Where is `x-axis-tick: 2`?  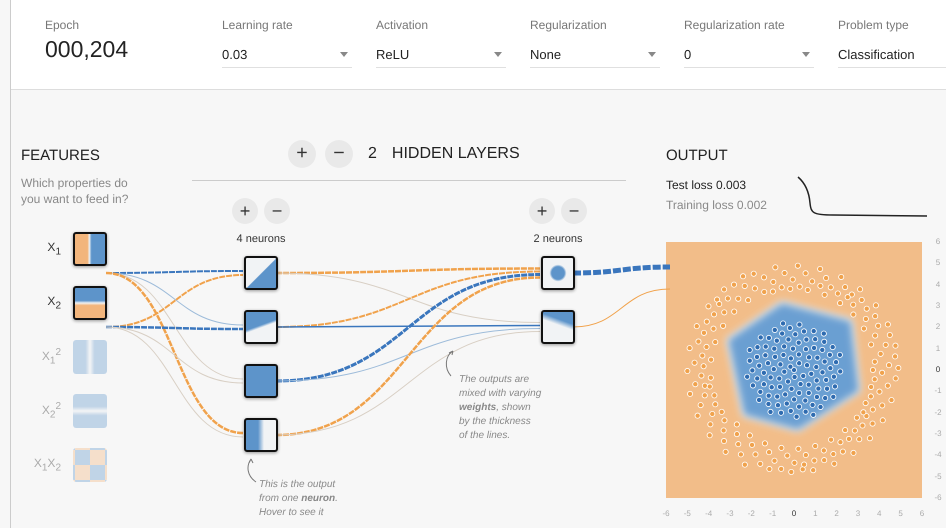 x-axis-tick: 2 is located at coordinates (836, 514).